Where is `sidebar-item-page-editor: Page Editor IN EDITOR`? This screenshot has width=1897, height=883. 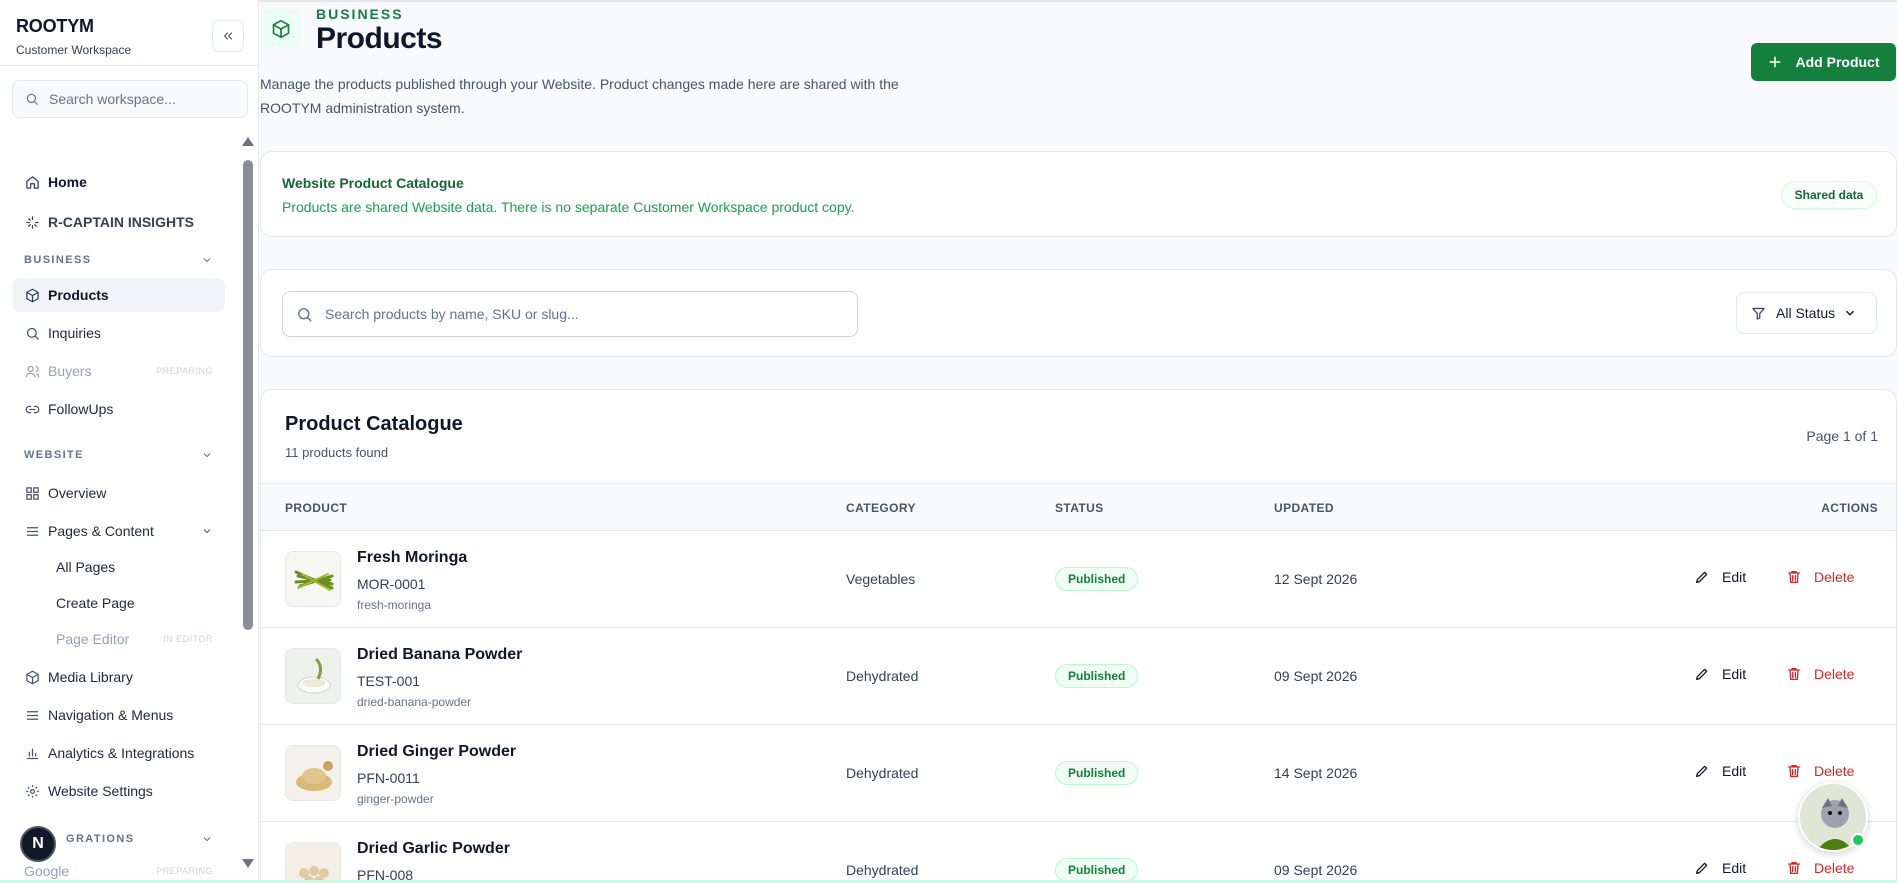
sidebar-item-page-editor: Page Editor IN EDITOR is located at coordinates (134, 639).